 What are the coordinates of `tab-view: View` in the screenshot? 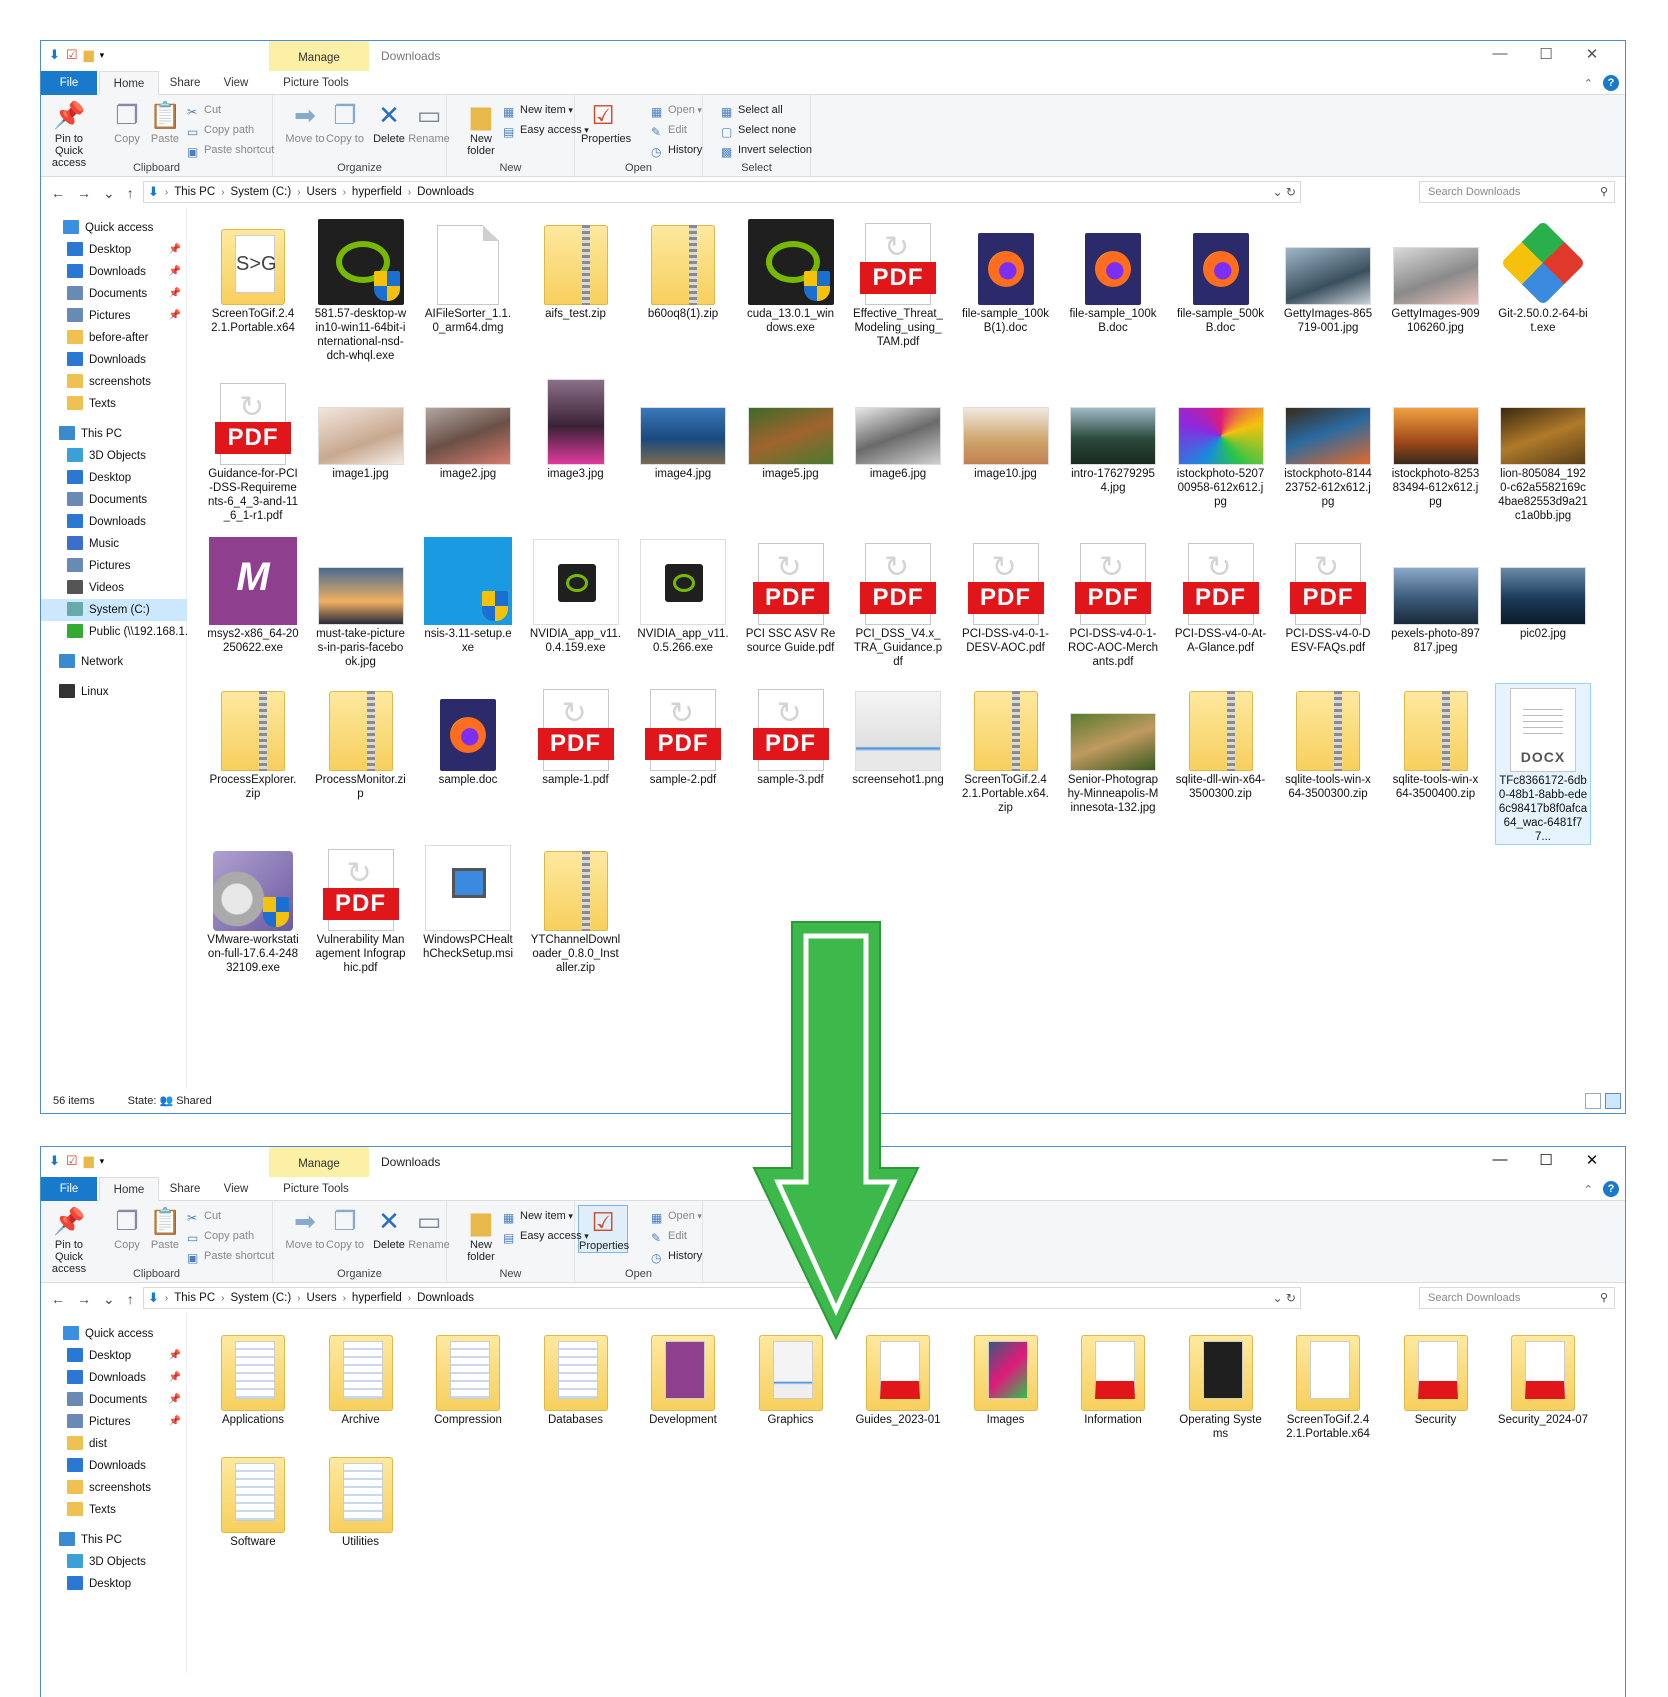 It's located at (236, 1189).